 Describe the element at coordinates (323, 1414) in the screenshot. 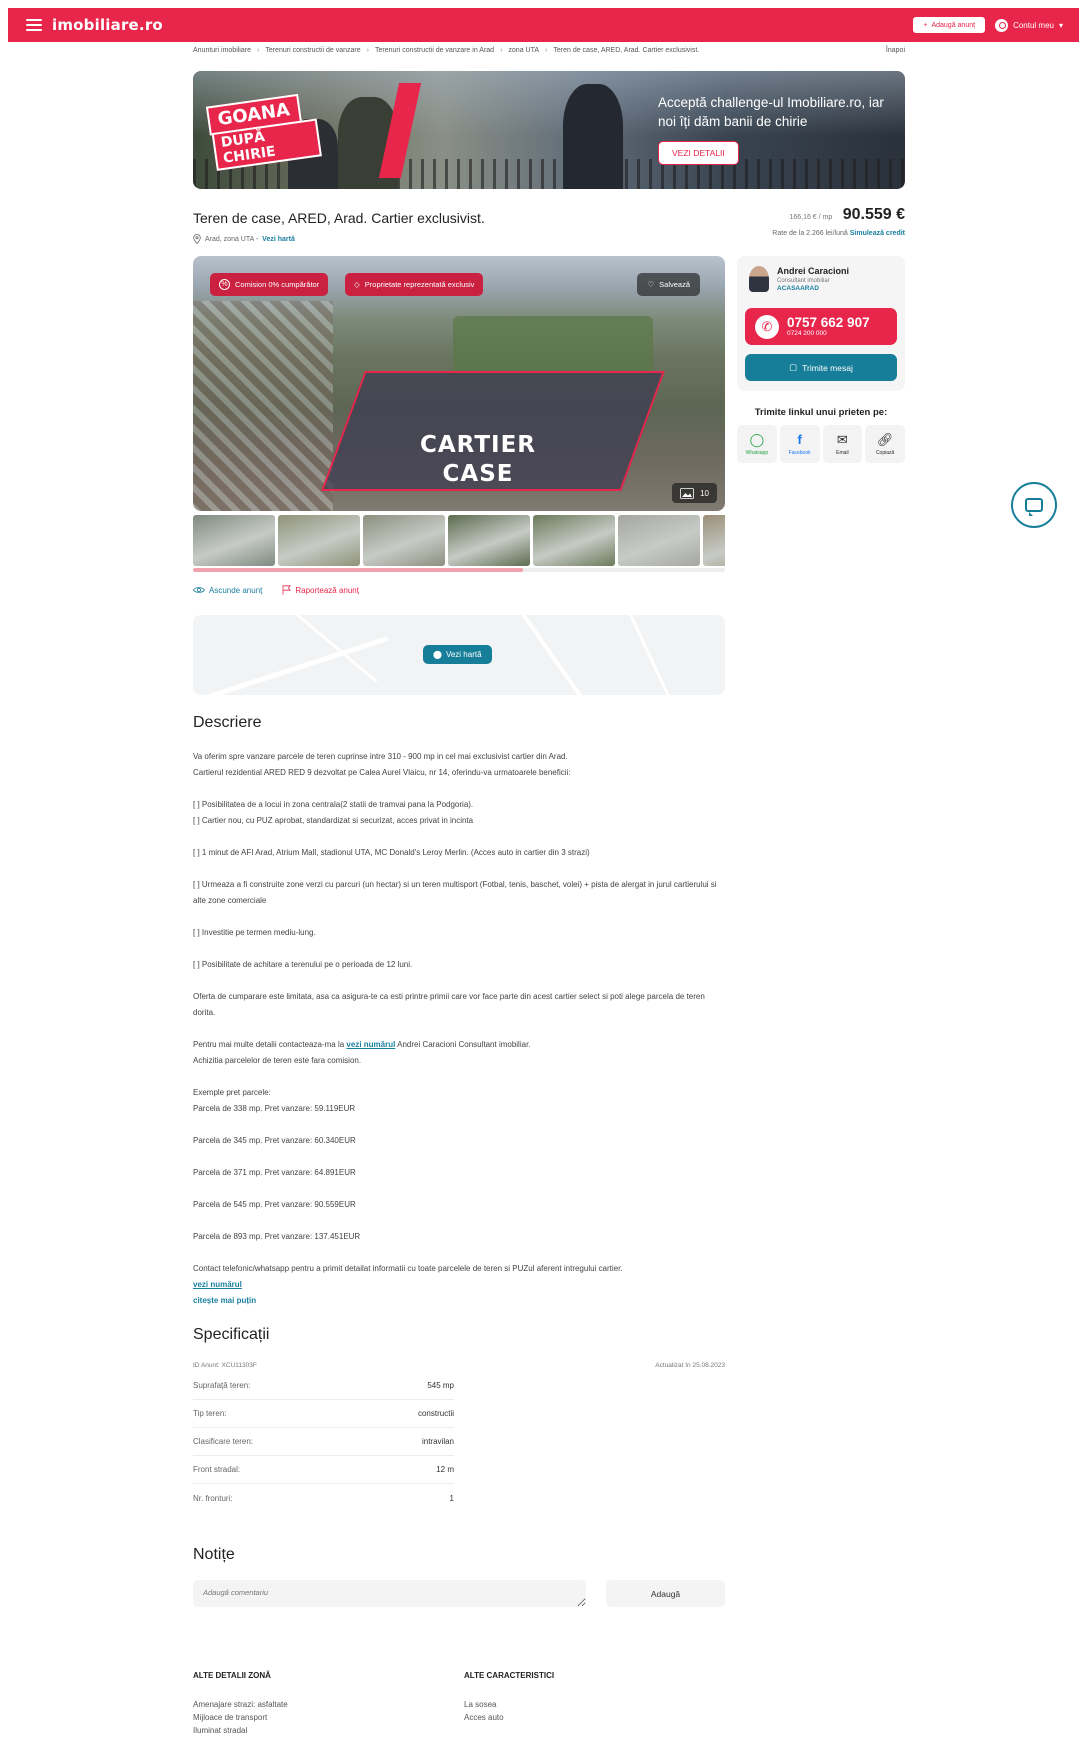

I see `spec-row: Tip teren: constructii` at that location.